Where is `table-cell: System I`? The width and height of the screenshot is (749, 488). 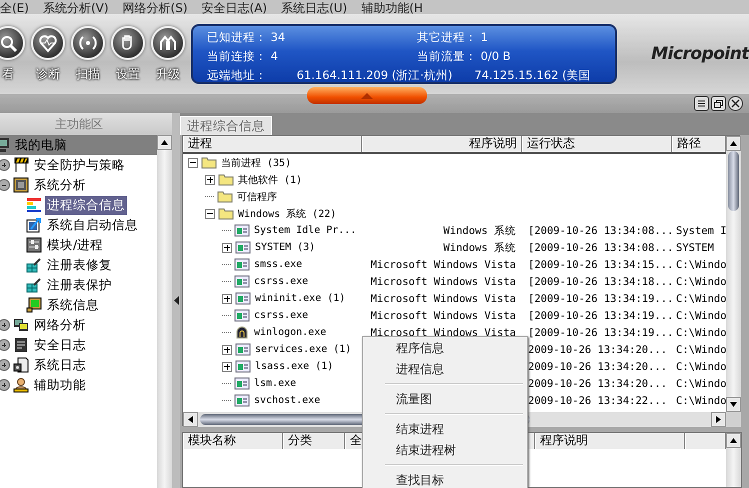
table-cell: System I is located at coordinates (701, 230).